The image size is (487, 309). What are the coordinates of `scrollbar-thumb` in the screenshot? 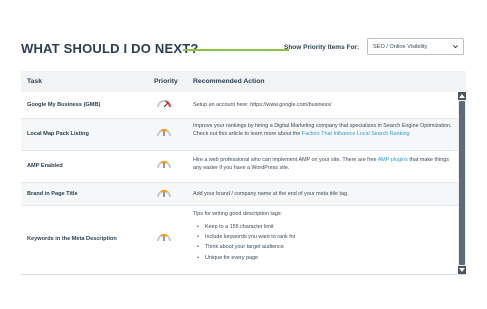 It's located at (462, 183).